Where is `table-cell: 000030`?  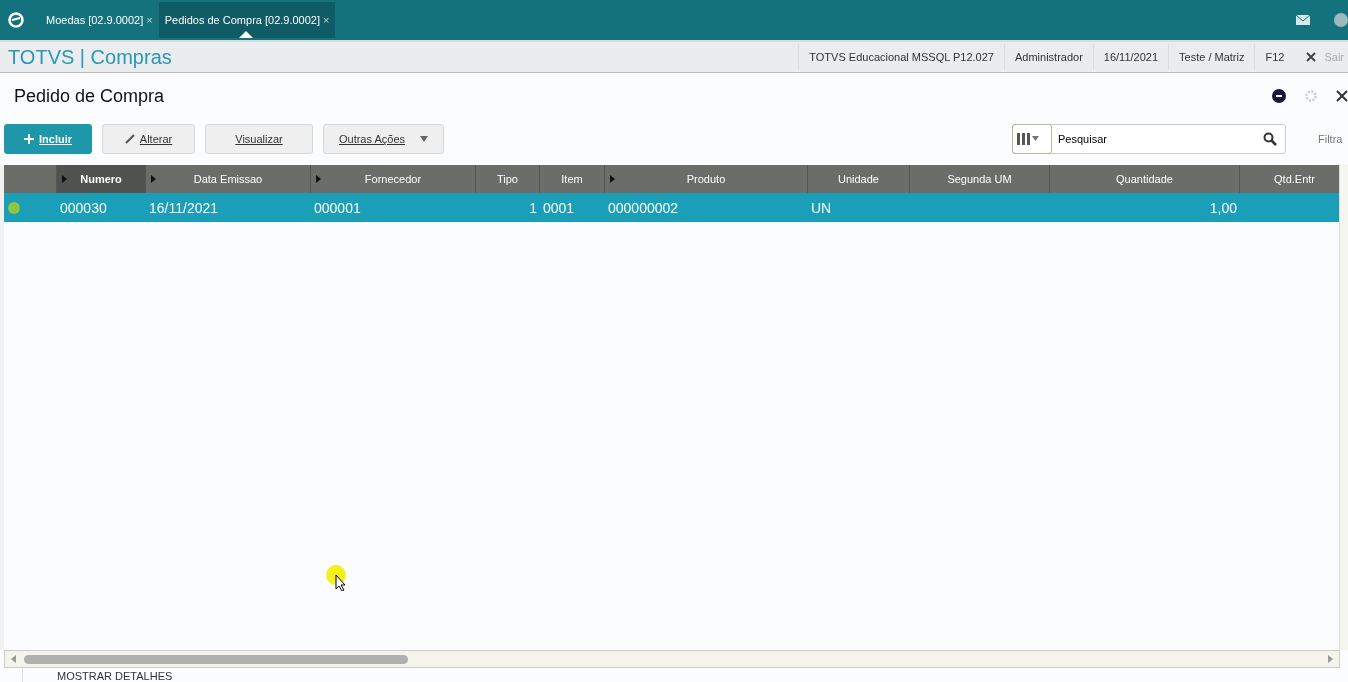 table-cell: 000030 is located at coordinates (83, 207).